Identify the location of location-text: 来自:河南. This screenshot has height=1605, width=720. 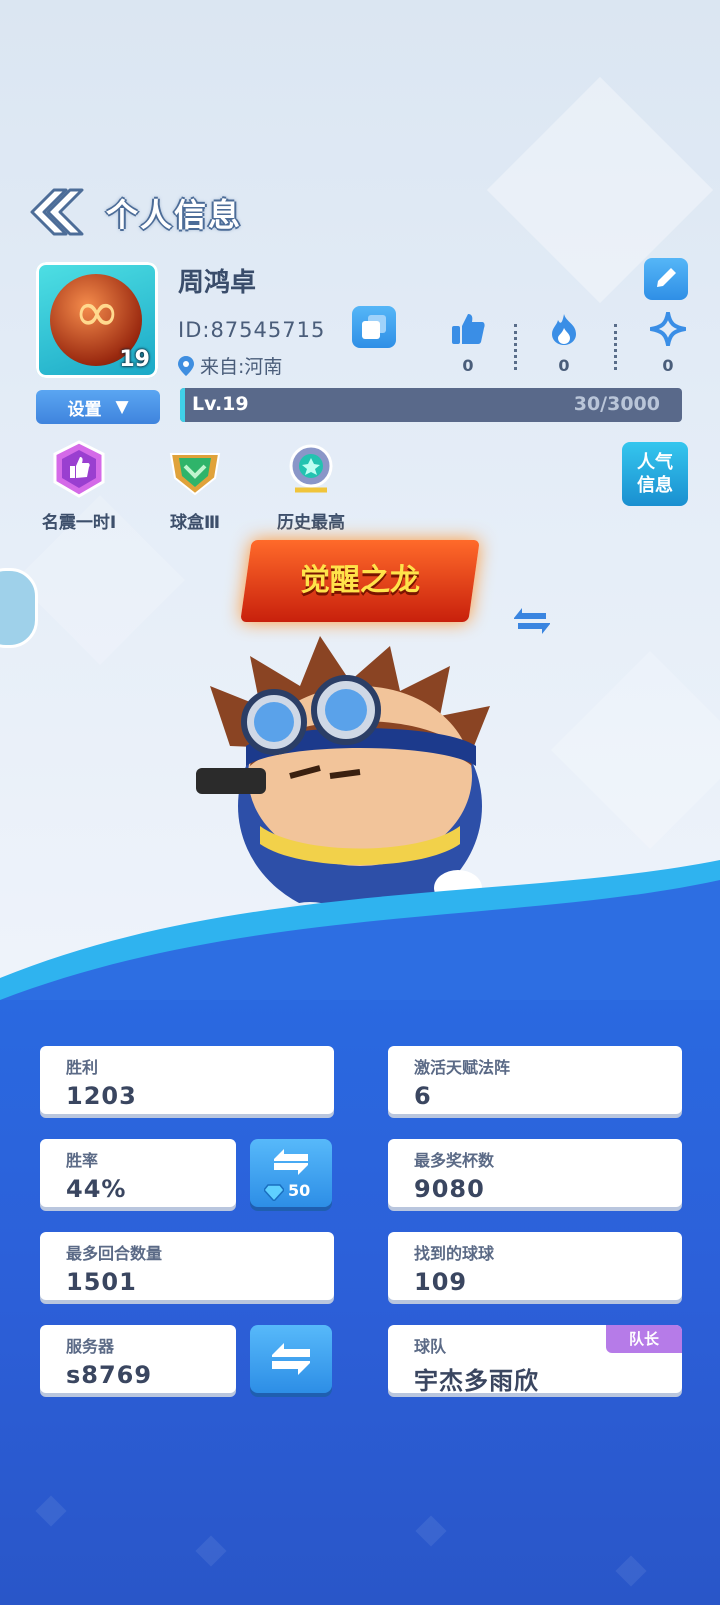
(241, 367).